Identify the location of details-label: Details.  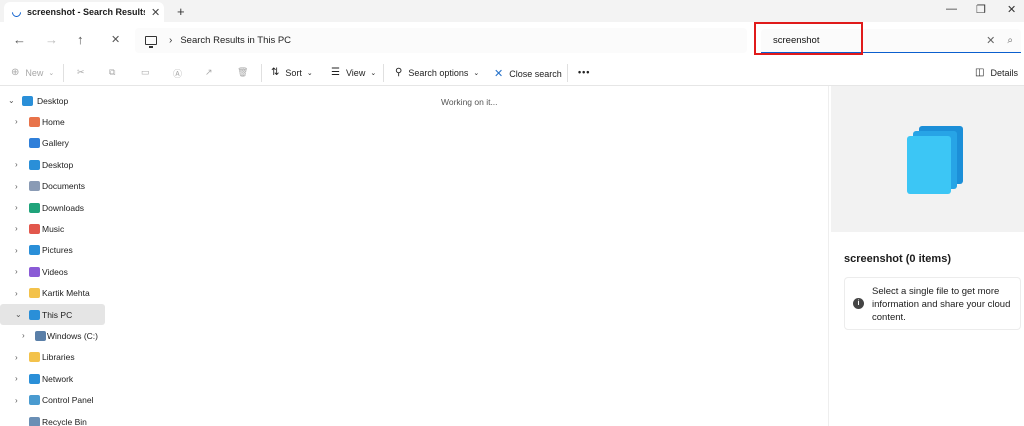
(1004, 72).